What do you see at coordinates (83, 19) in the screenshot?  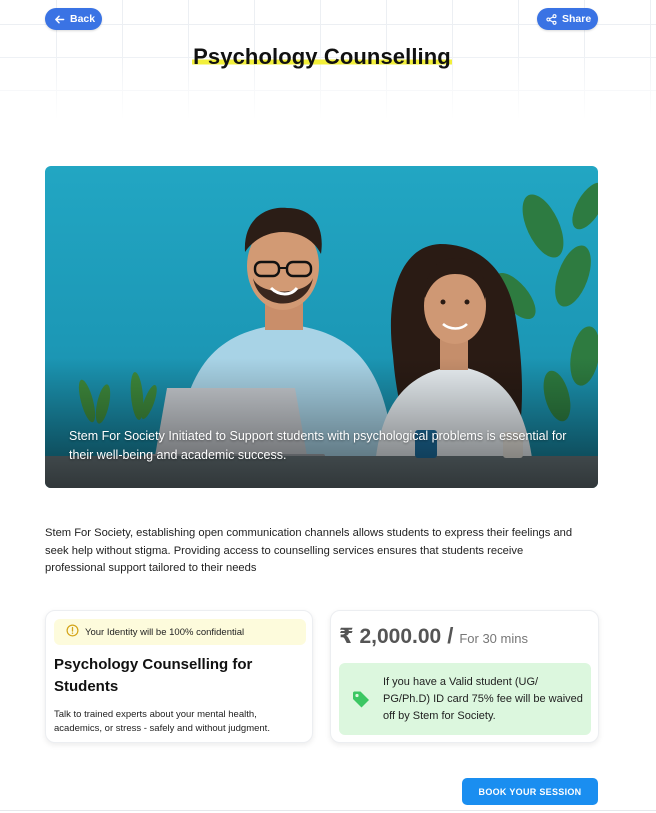 I see `back-label: Back` at bounding box center [83, 19].